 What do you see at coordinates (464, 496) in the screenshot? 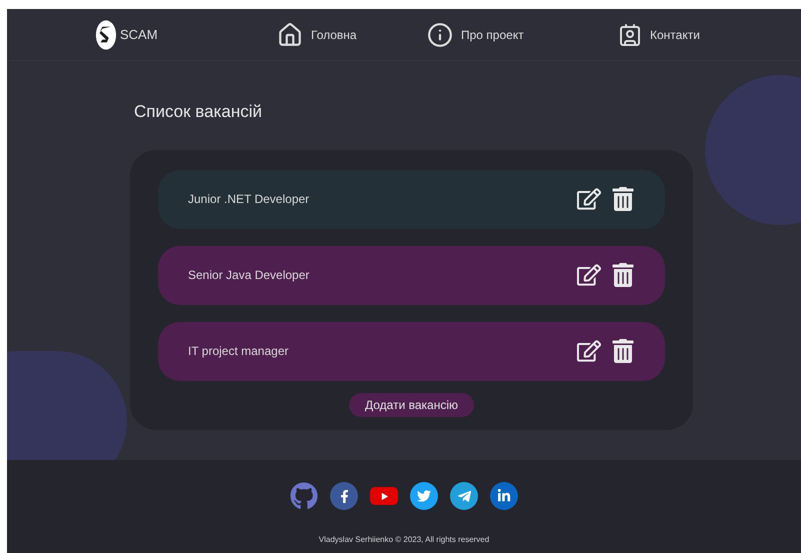
I see `telegram-icon` at bounding box center [464, 496].